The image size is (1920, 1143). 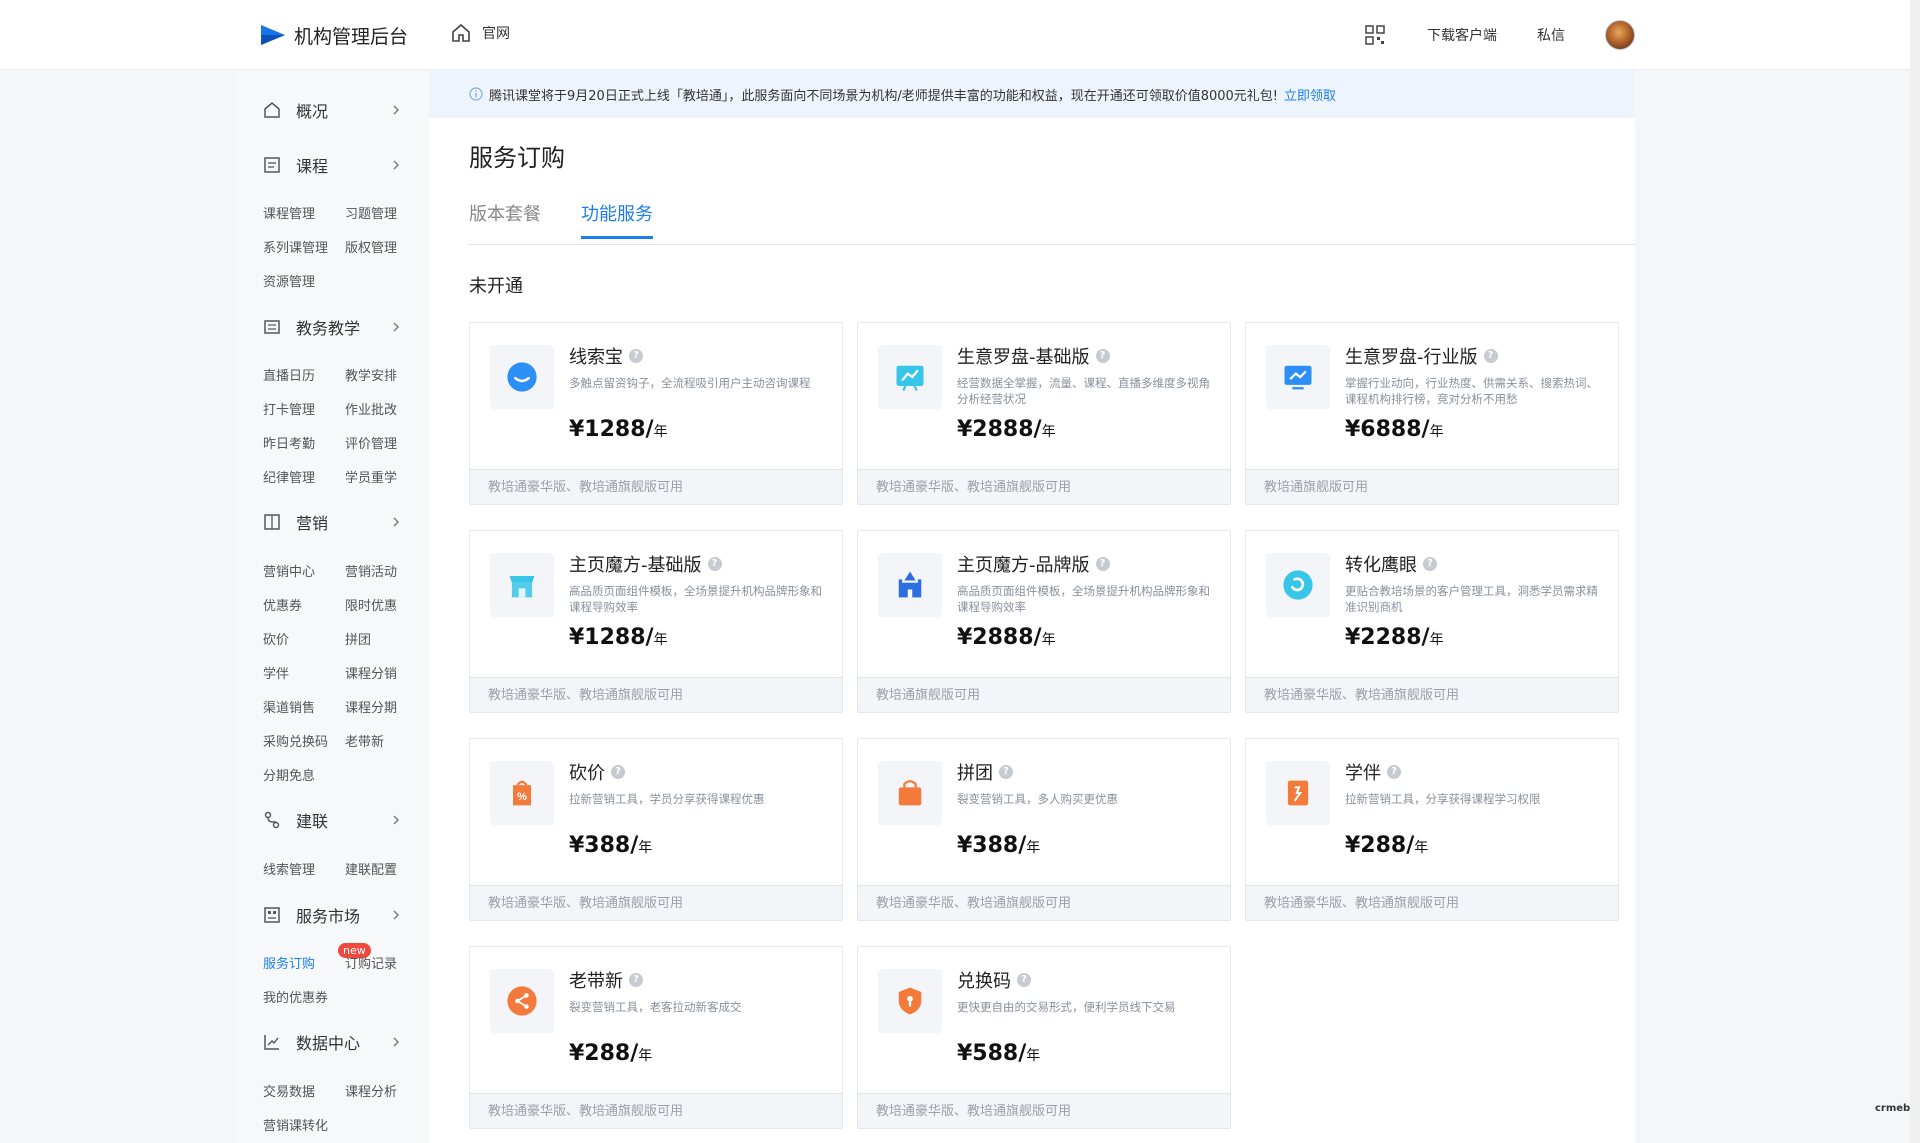 I want to click on sidebar-item-overview: 概况, so click(x=332, y=110).